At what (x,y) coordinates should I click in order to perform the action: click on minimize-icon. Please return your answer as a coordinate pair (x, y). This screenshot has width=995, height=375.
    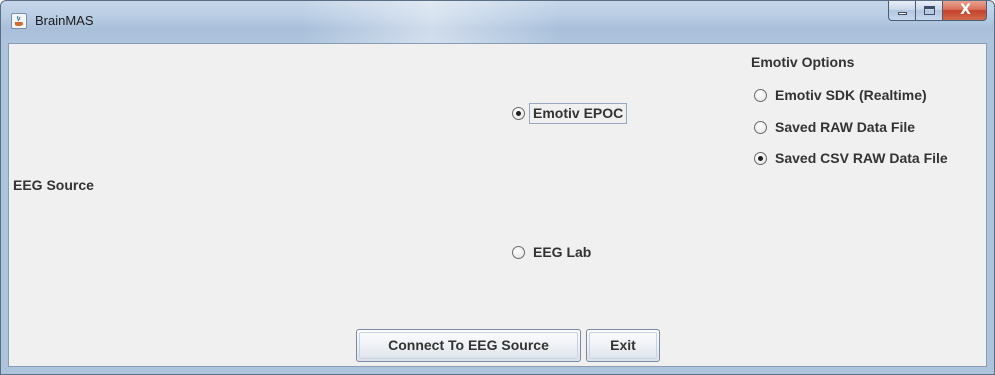
    Looking at the image, I should click on (902, 13).